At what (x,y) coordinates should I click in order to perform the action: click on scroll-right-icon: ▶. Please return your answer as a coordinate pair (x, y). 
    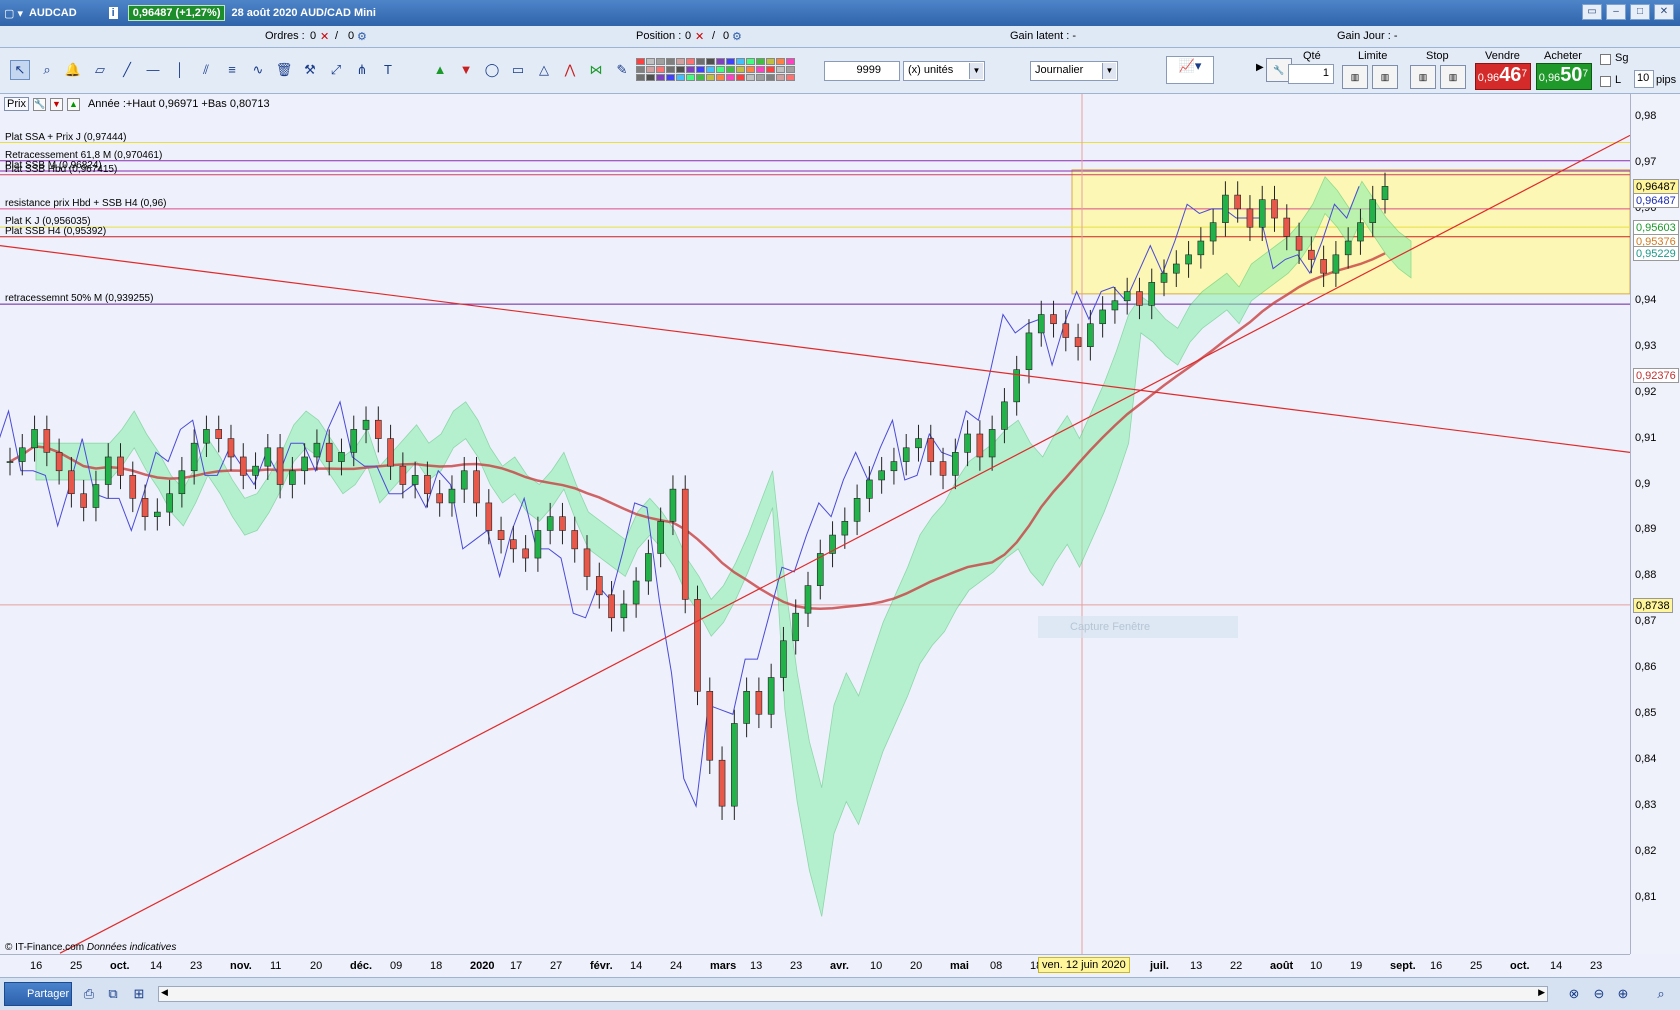
    Looking at the image, I should click on (1541, 992).